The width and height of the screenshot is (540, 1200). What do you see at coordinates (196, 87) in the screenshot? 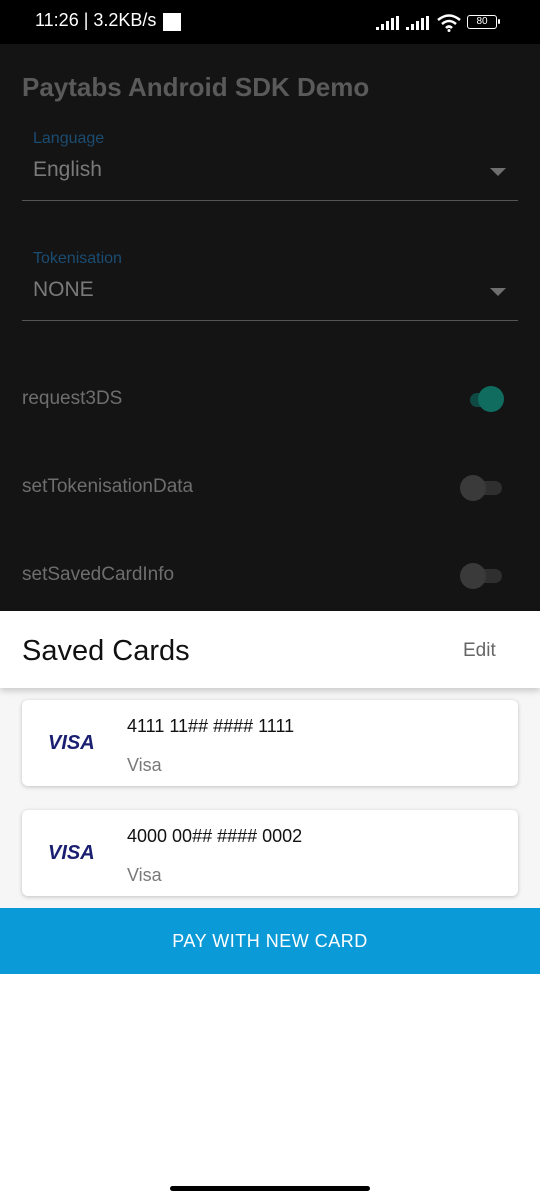
I see `app-title: Paytabs Android SDK Demo` at bounding box center [196, 87].